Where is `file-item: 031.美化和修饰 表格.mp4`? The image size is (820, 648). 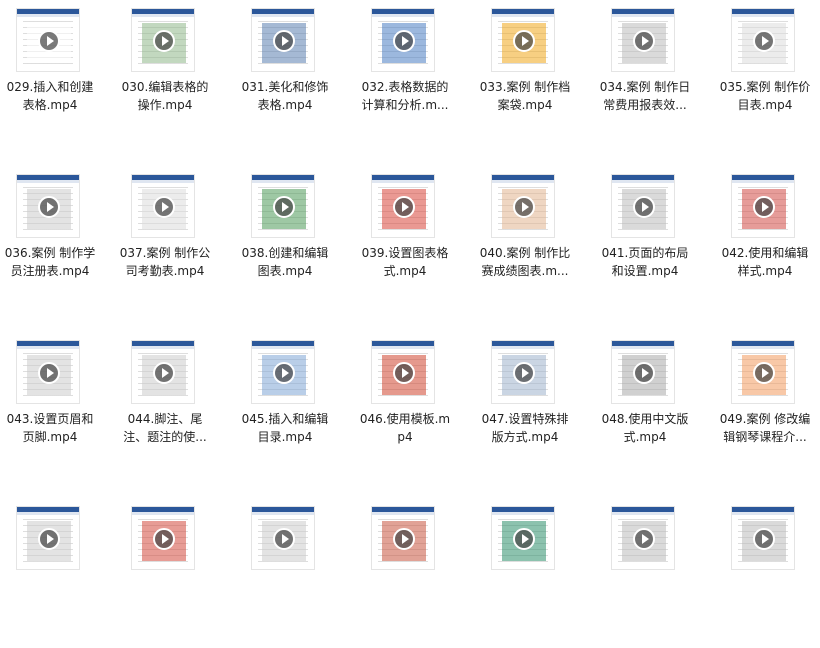
file-item: 031.美化和修饰 表格.mp4 is located at coordinates (285, 75).